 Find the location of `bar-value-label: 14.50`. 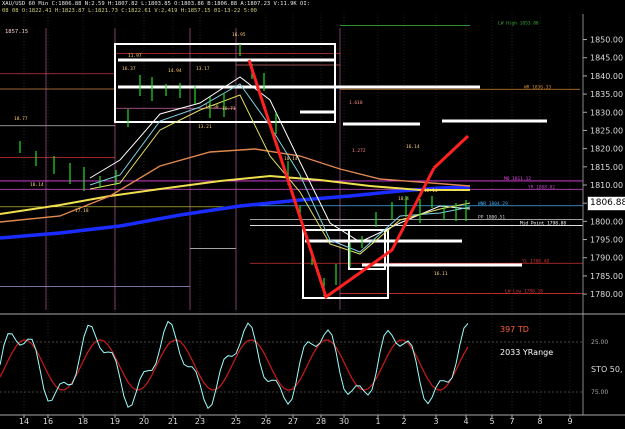

bar-value-label: 14.50 is located at coordinates (212, 107).